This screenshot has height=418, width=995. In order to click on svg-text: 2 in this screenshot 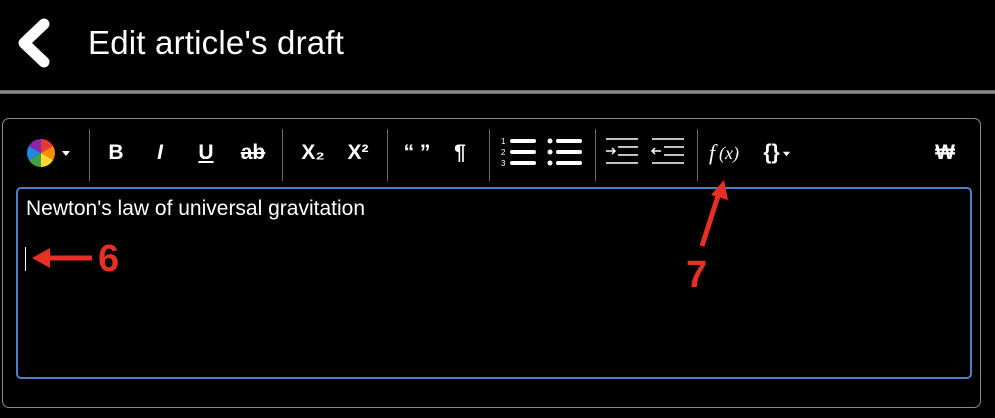, I will do `click(503, 152)`.